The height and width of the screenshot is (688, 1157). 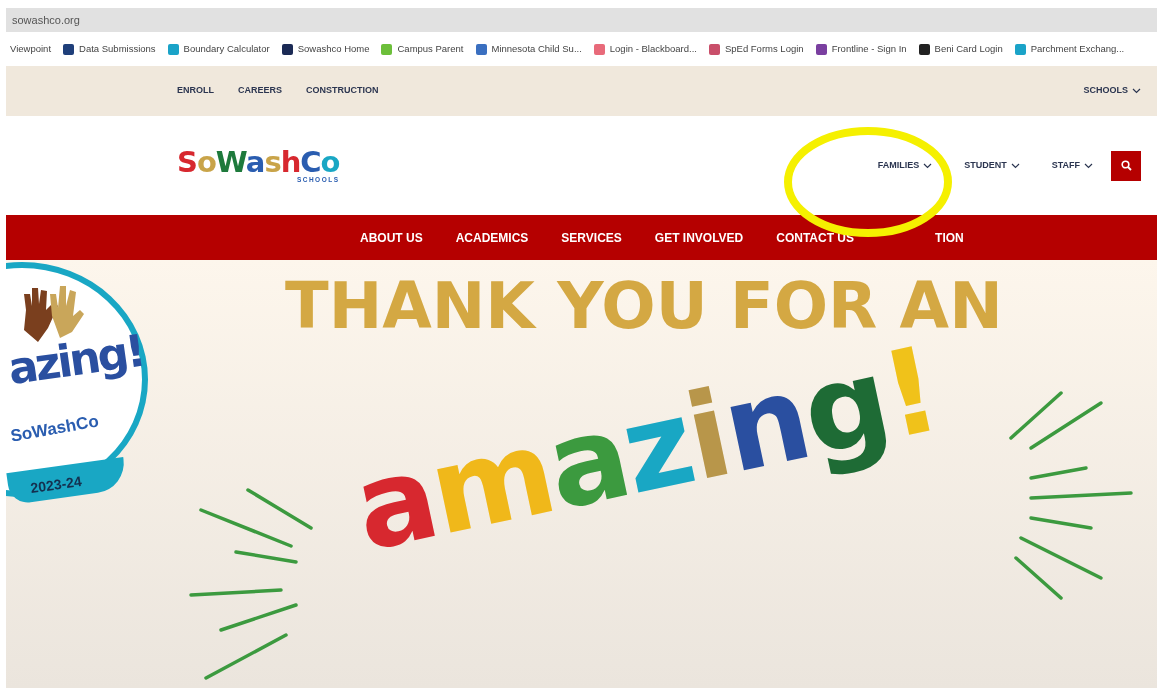 I want to click on utility-link: CONSTRUCTION, so click(x=342, y=91).